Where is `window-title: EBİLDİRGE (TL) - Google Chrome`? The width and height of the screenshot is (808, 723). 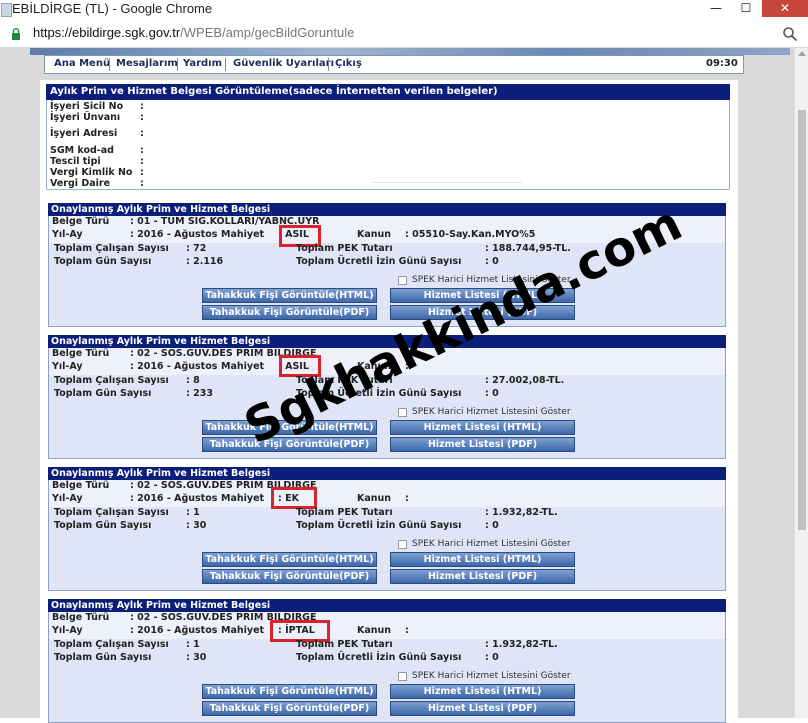
window-title: EBİLDİRGE (TL) - Google Chrome is located at coordinates (112, 8).